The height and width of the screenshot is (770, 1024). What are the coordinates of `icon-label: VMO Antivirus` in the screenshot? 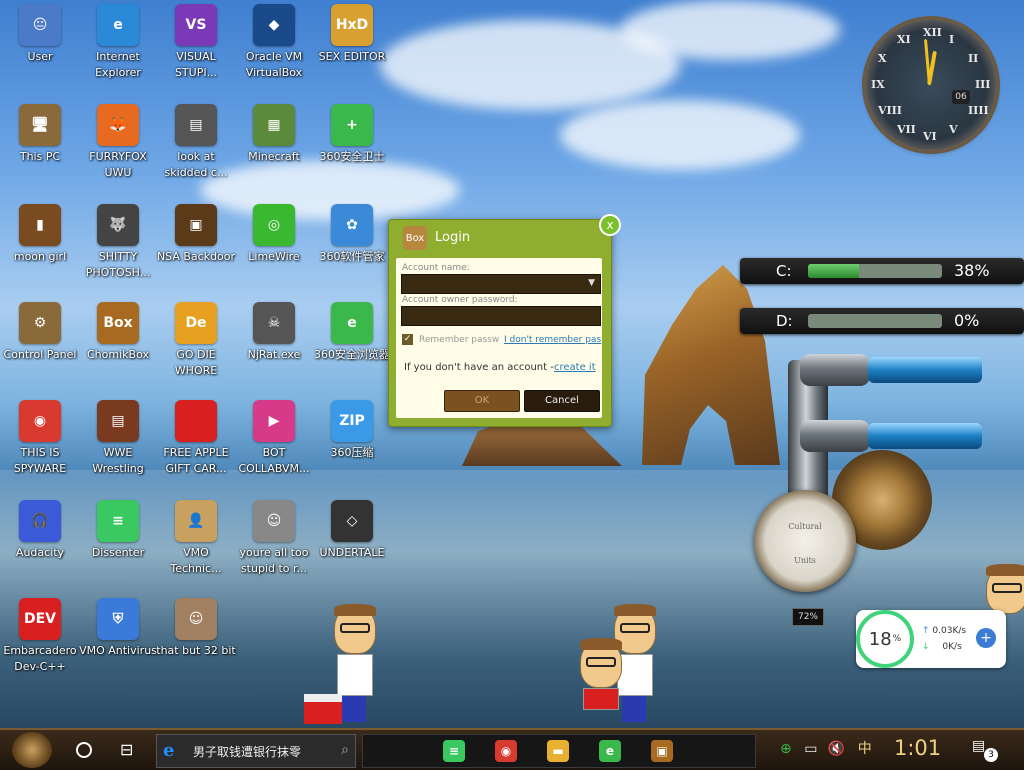 It's located at (118, 650).